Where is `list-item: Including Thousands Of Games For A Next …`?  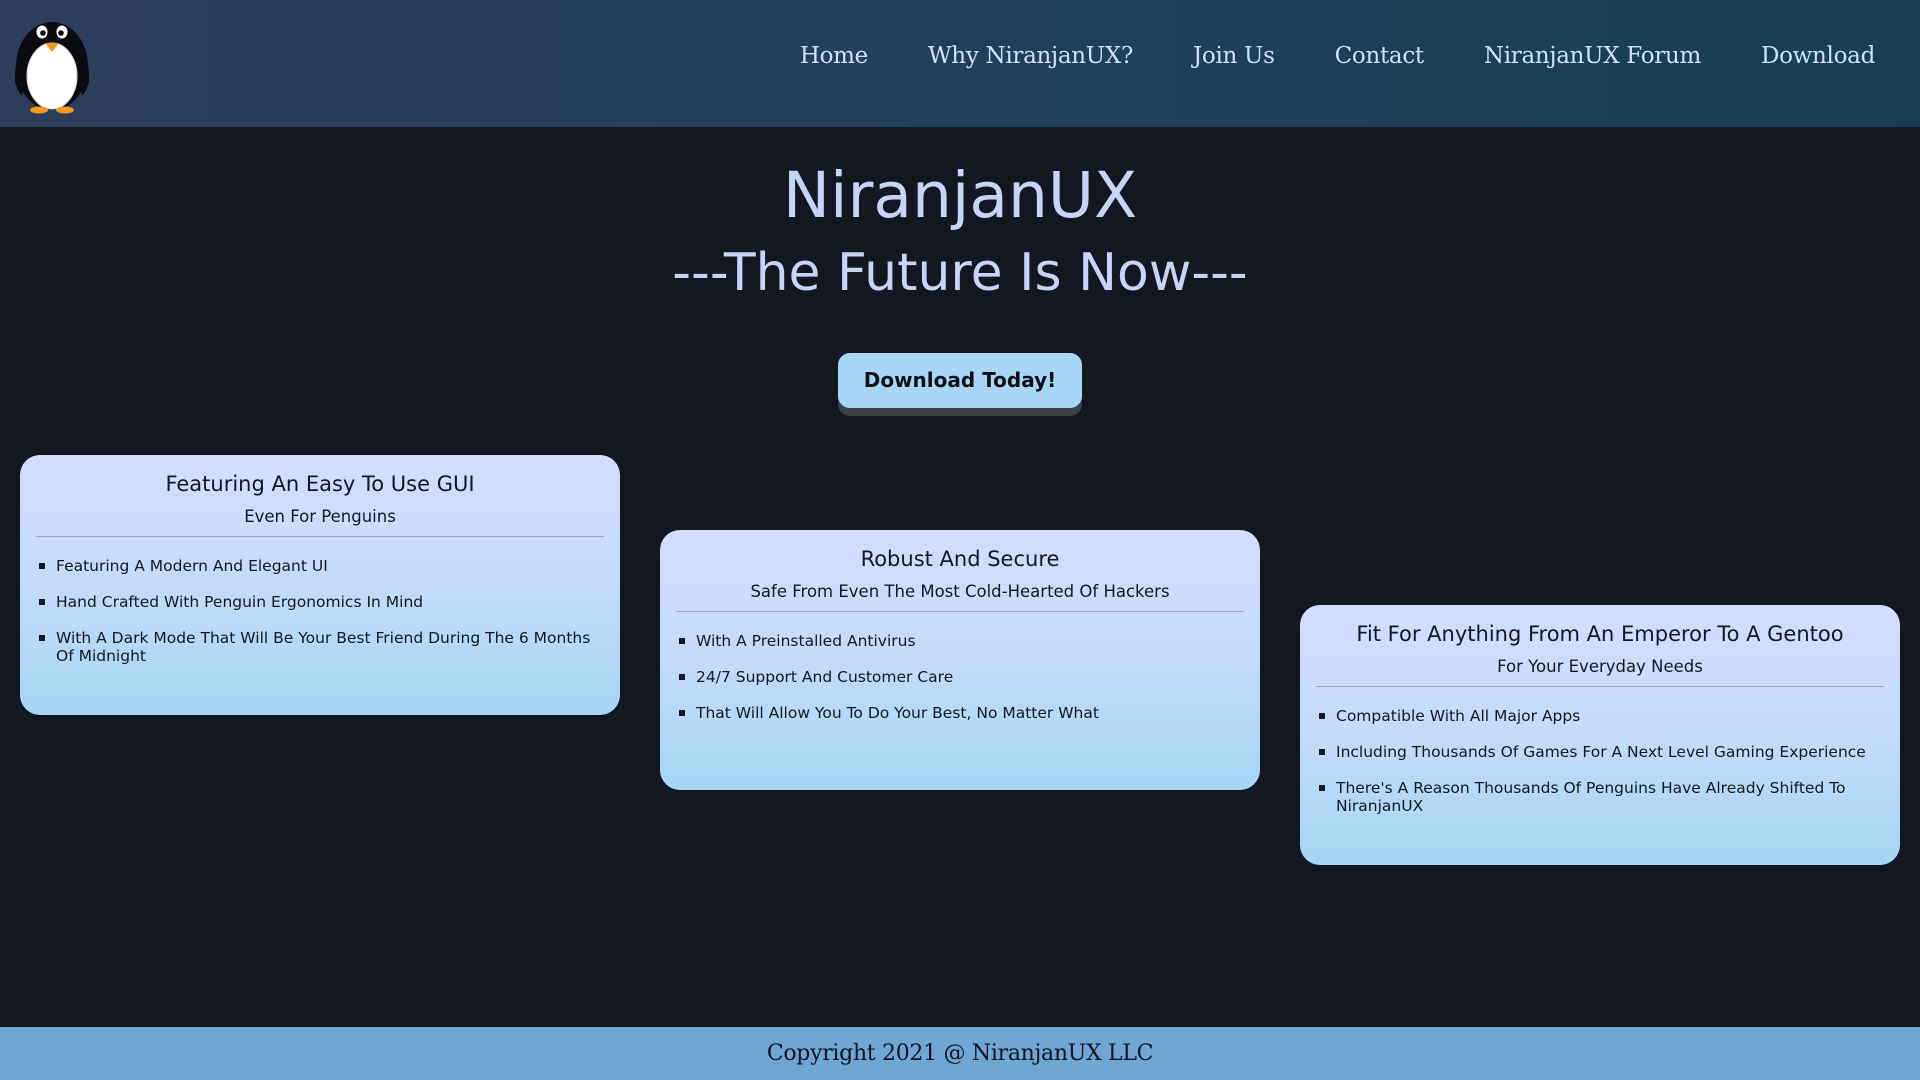 list-item: Including Thousands Of Games For A Next … is located at coordinates (1601, 752).